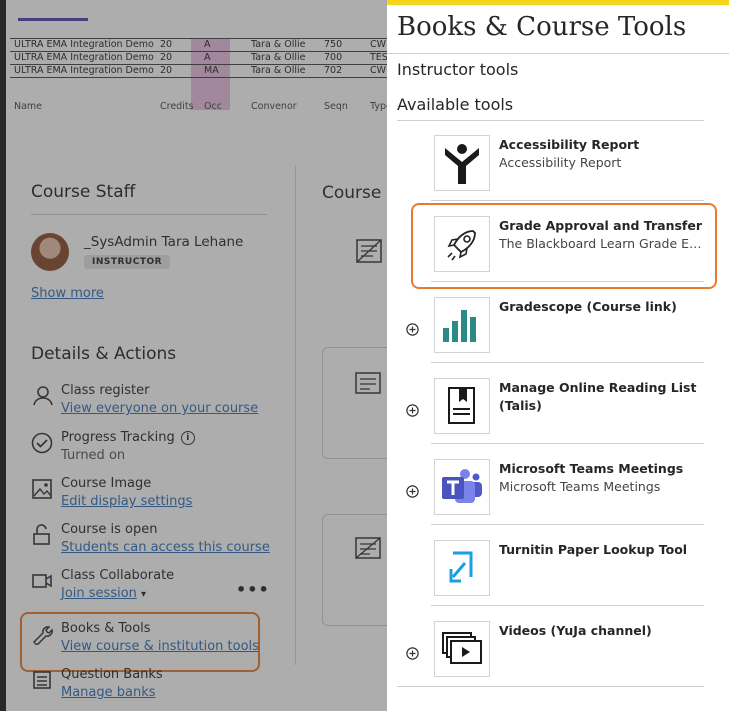 The image size is (729, 711). I want to click on available-tools-heading: Available tools, so click(455, 104).